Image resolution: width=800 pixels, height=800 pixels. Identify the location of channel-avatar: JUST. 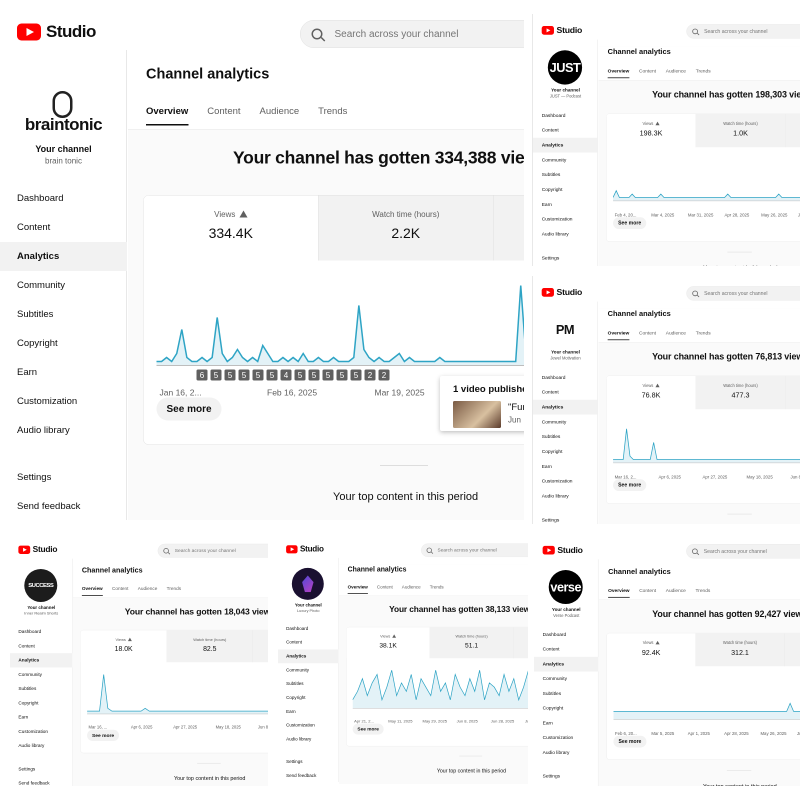
(565, 67).